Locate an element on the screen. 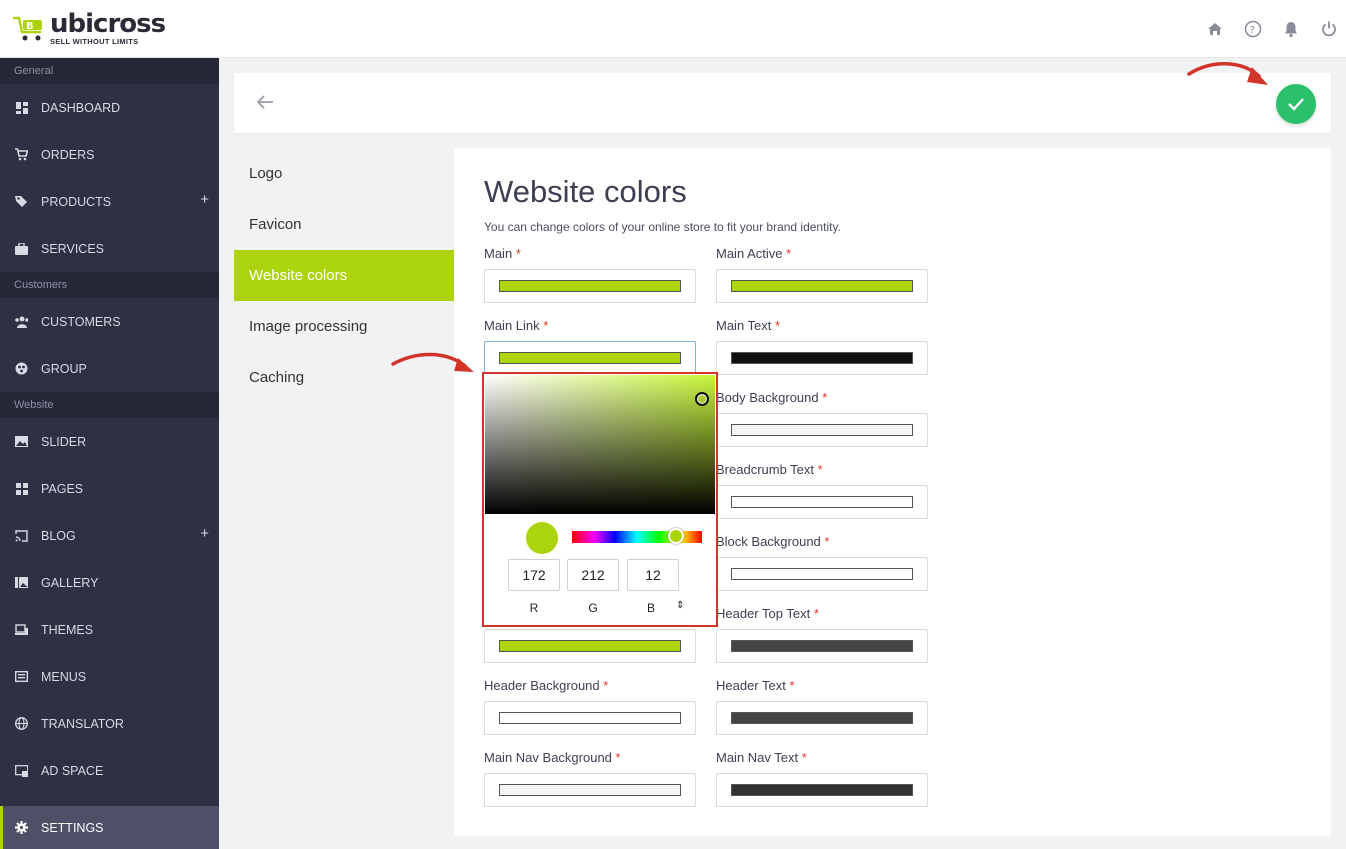 This screenshot has width=1346, height=849. settings-tab-logo: Logo is located at coordinates (344, 173).